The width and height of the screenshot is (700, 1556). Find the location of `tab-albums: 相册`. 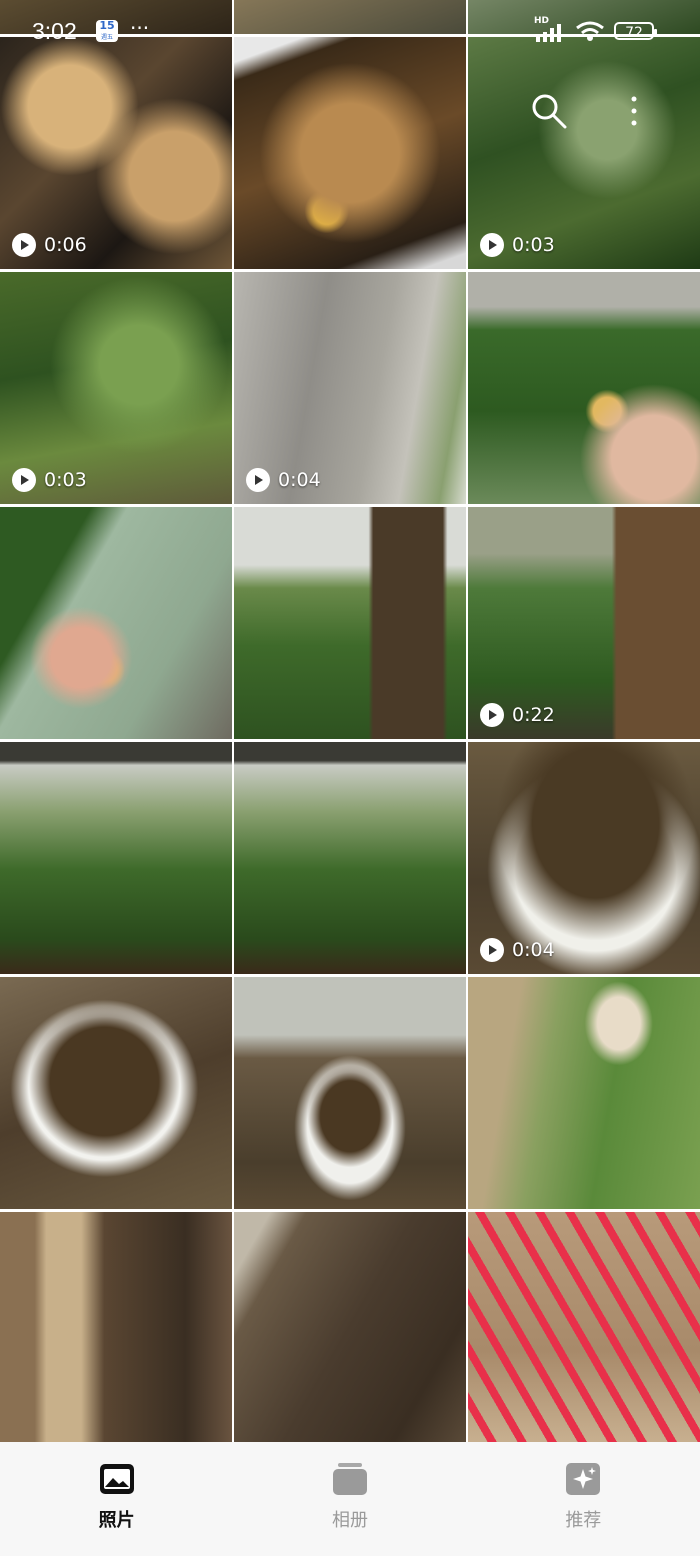

tab-albums: 相册 is located at coordinates (350, 1487).